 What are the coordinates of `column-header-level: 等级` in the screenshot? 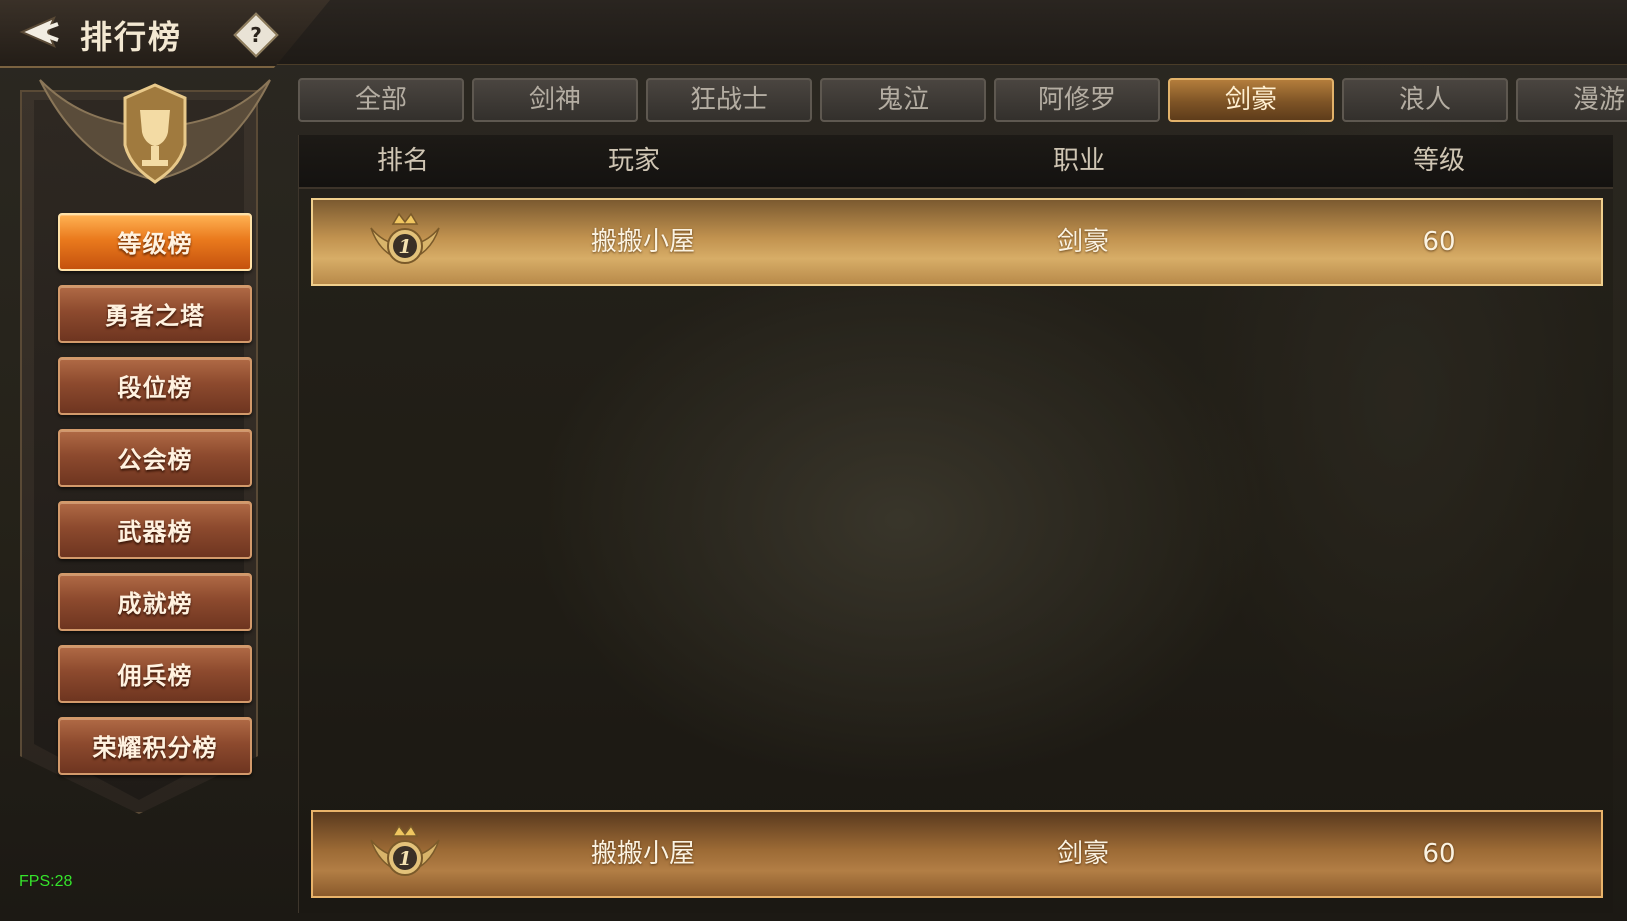 It's located at (1438, 161).